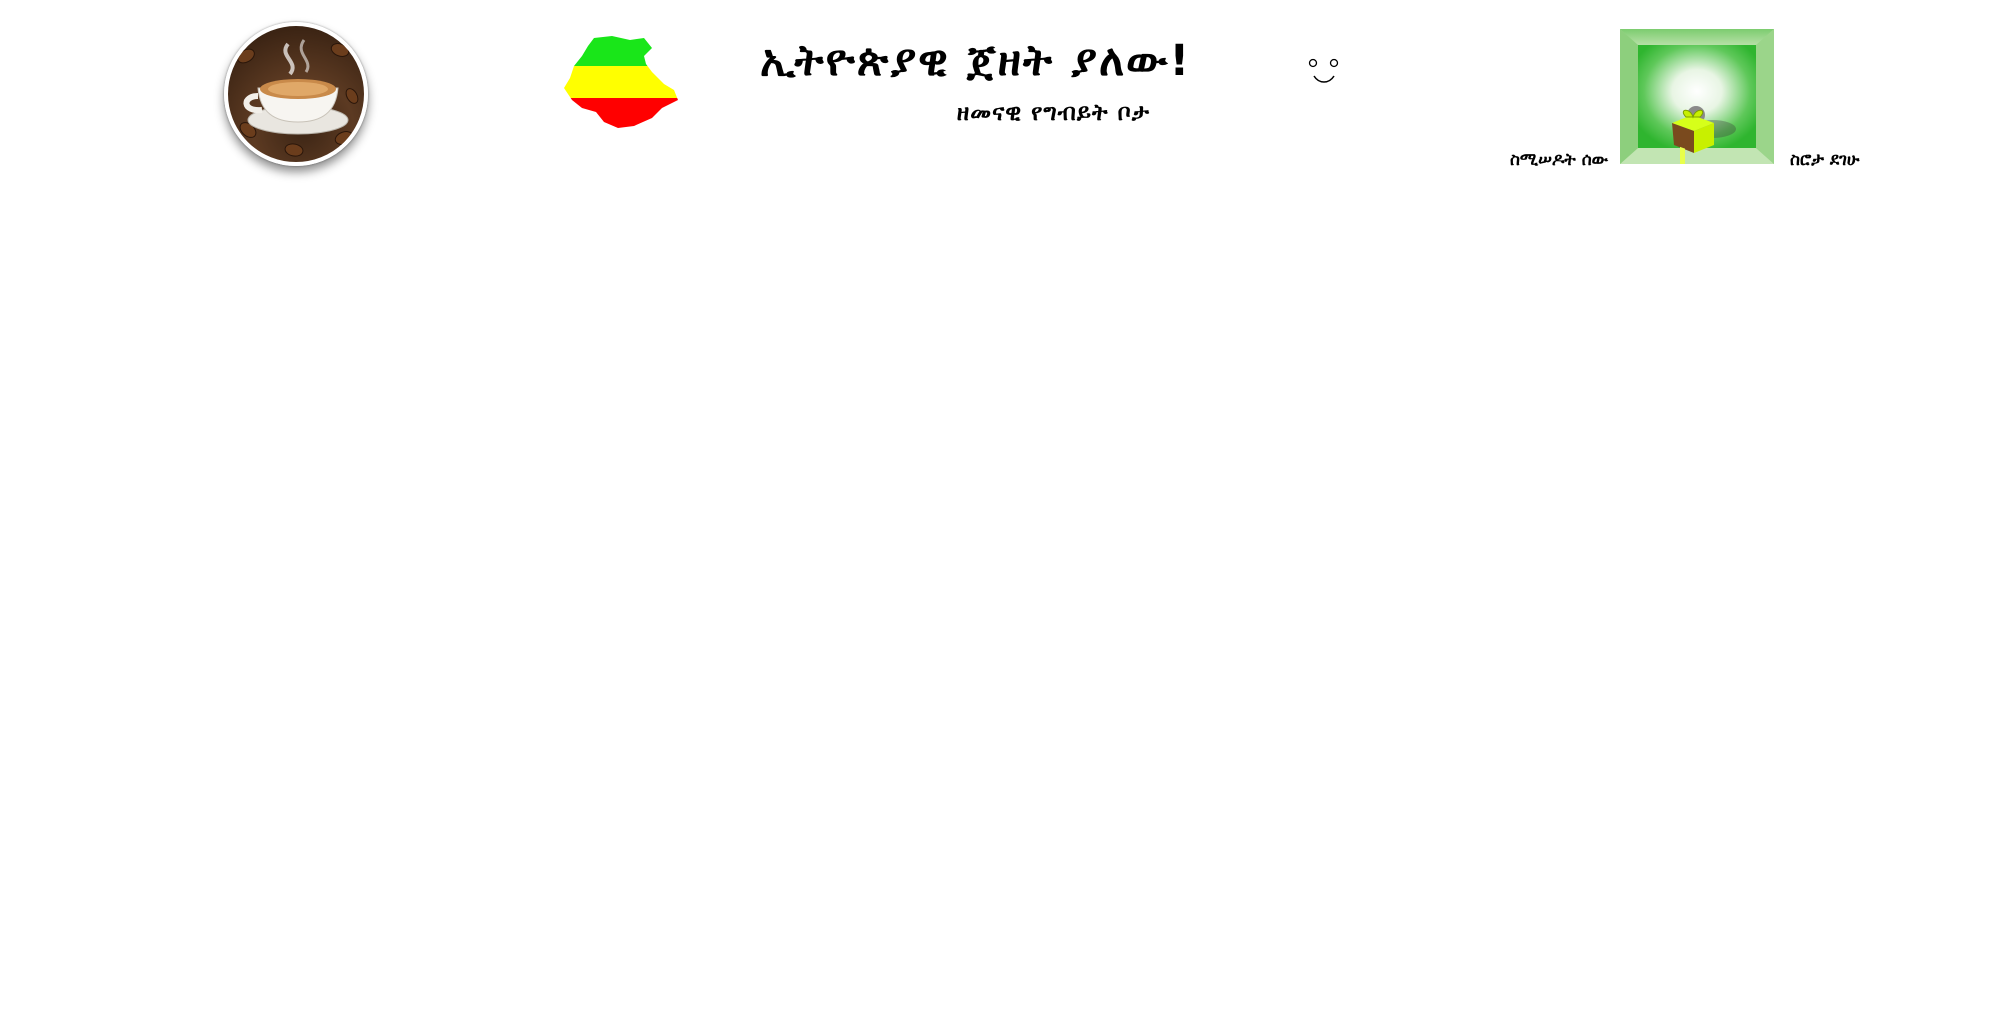 The image size is (2000, 1029). Describe the element at coordinates (621, 82) in the screenshot. I see `ethiopia-flag-map-icon` at that location.